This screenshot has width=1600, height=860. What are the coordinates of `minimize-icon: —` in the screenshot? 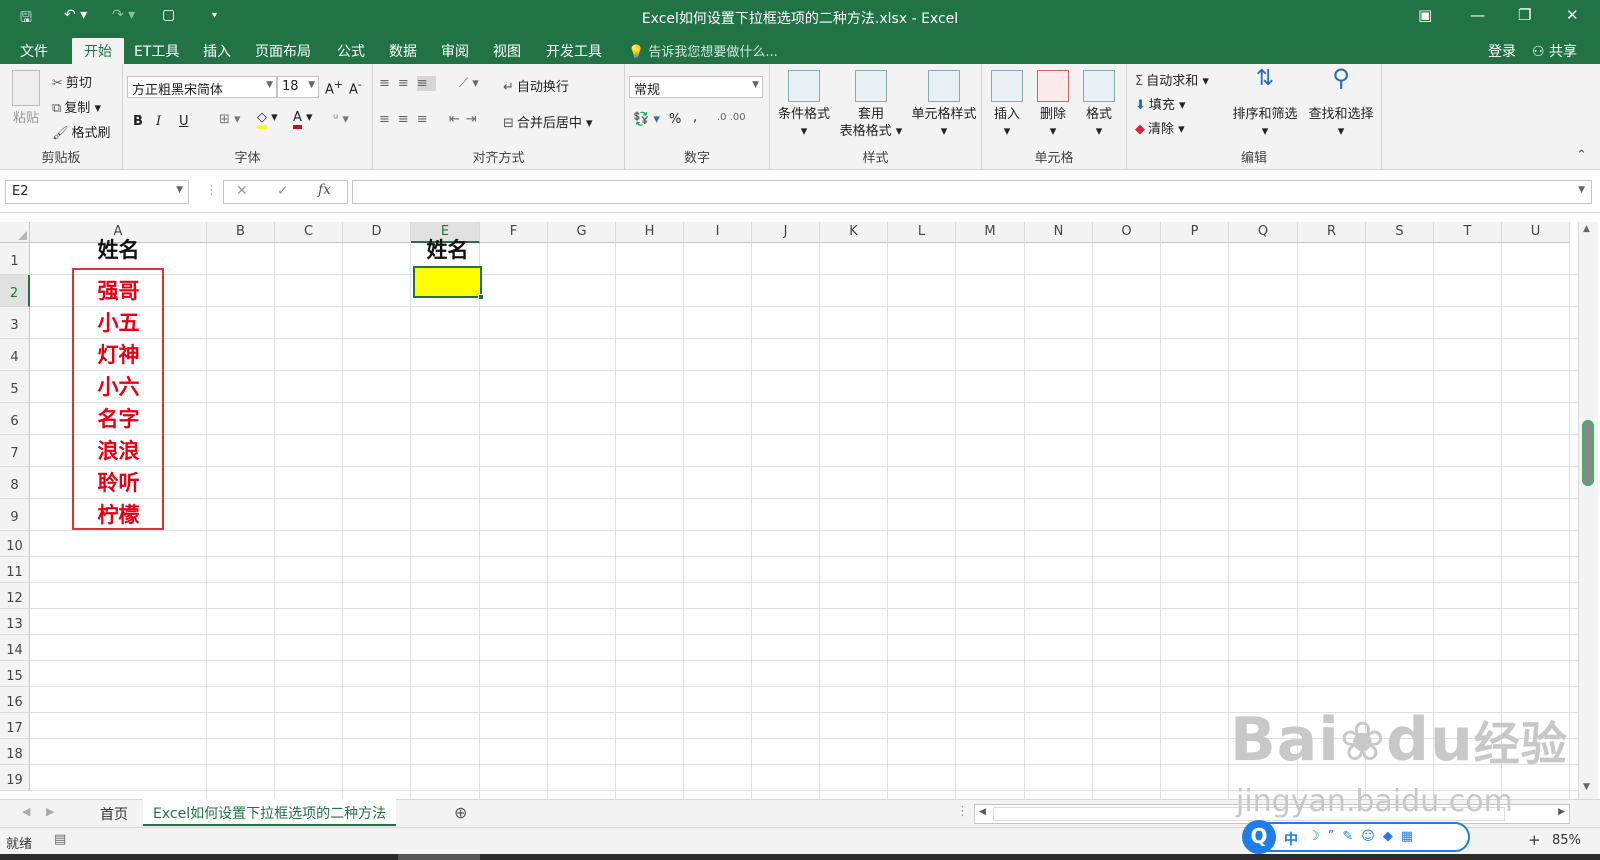 It's located at (1477, 15).